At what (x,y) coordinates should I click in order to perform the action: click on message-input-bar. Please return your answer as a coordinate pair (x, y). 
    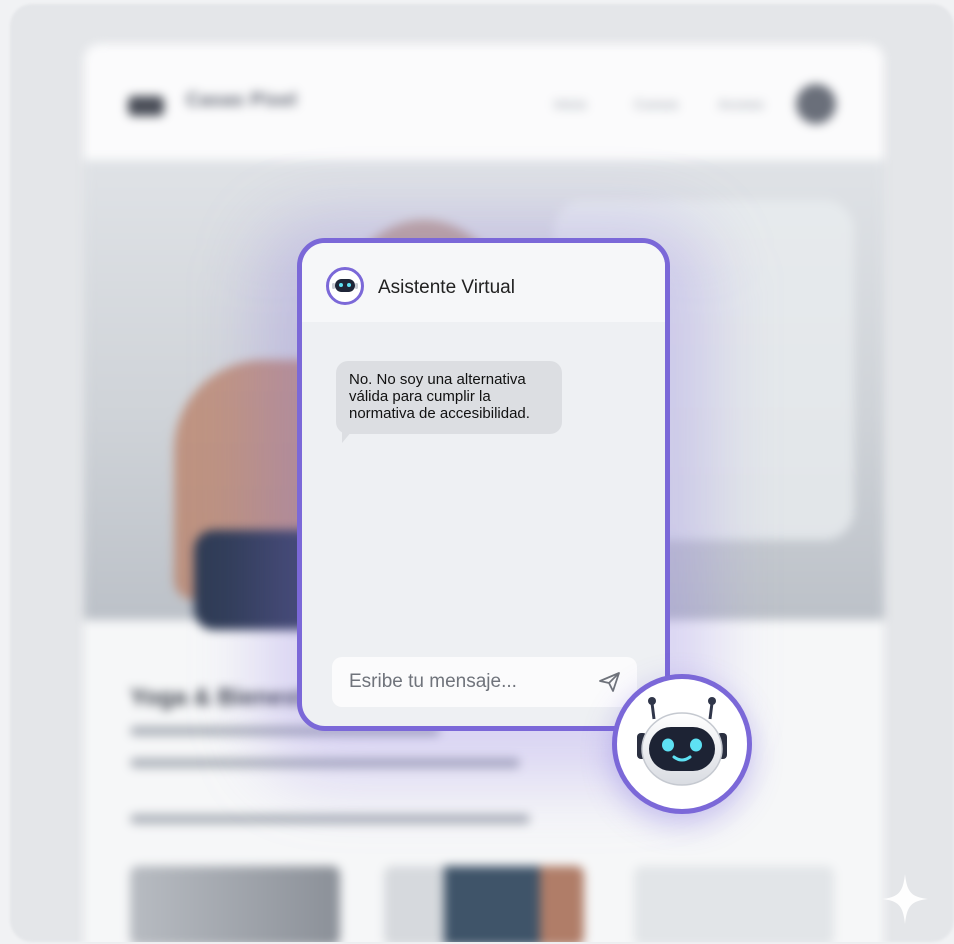
    Looking at the image, I should click on (484, 682).